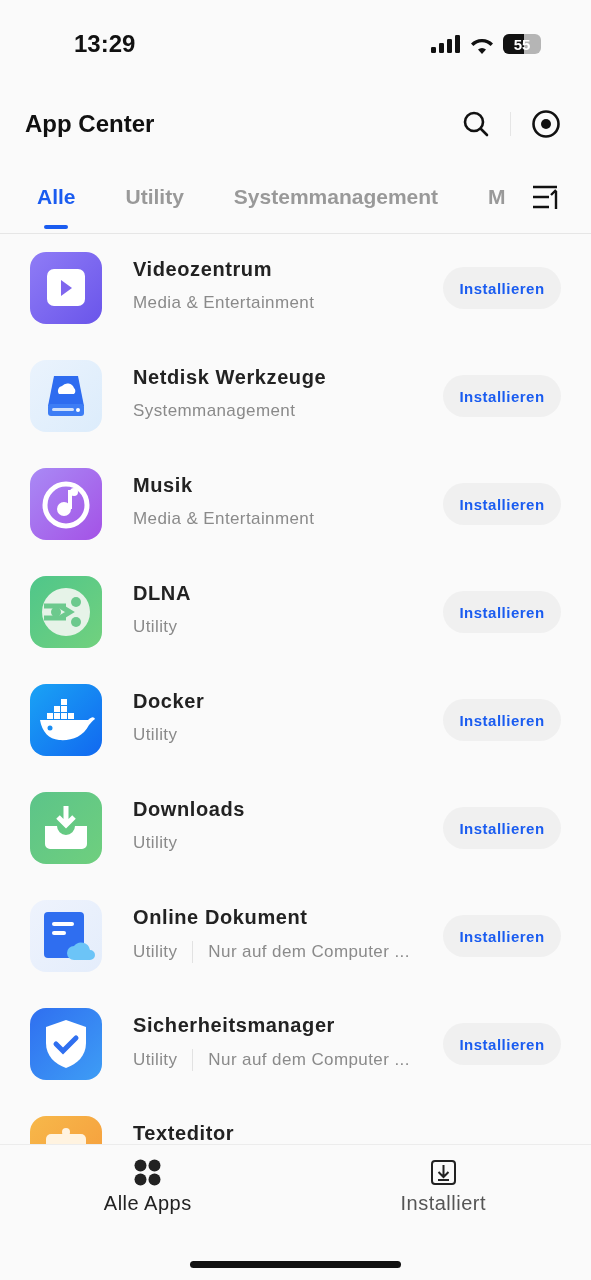  What do you see at coordinates (190, 809) in the screenshot?
I see `app-name: Downloads` at bounding box center [190, 809].